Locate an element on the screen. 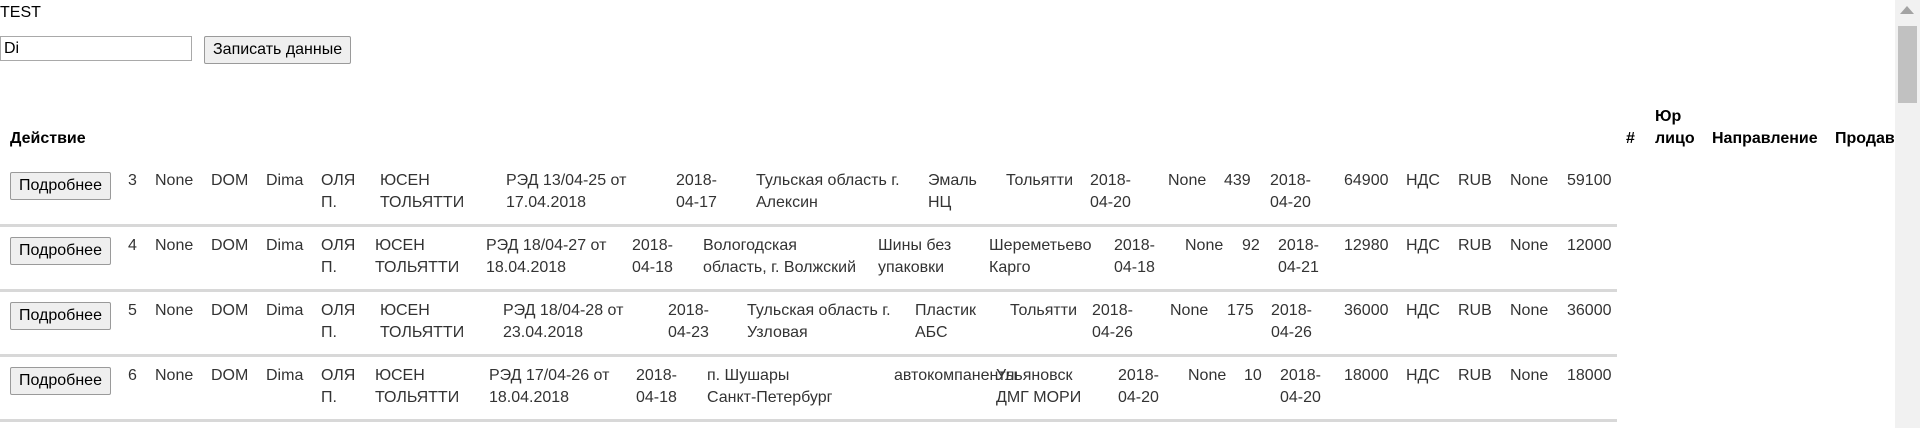 This screenshot has width=1920, height=428. cell-quantity: 10 is located at coordinates (1253, 375).